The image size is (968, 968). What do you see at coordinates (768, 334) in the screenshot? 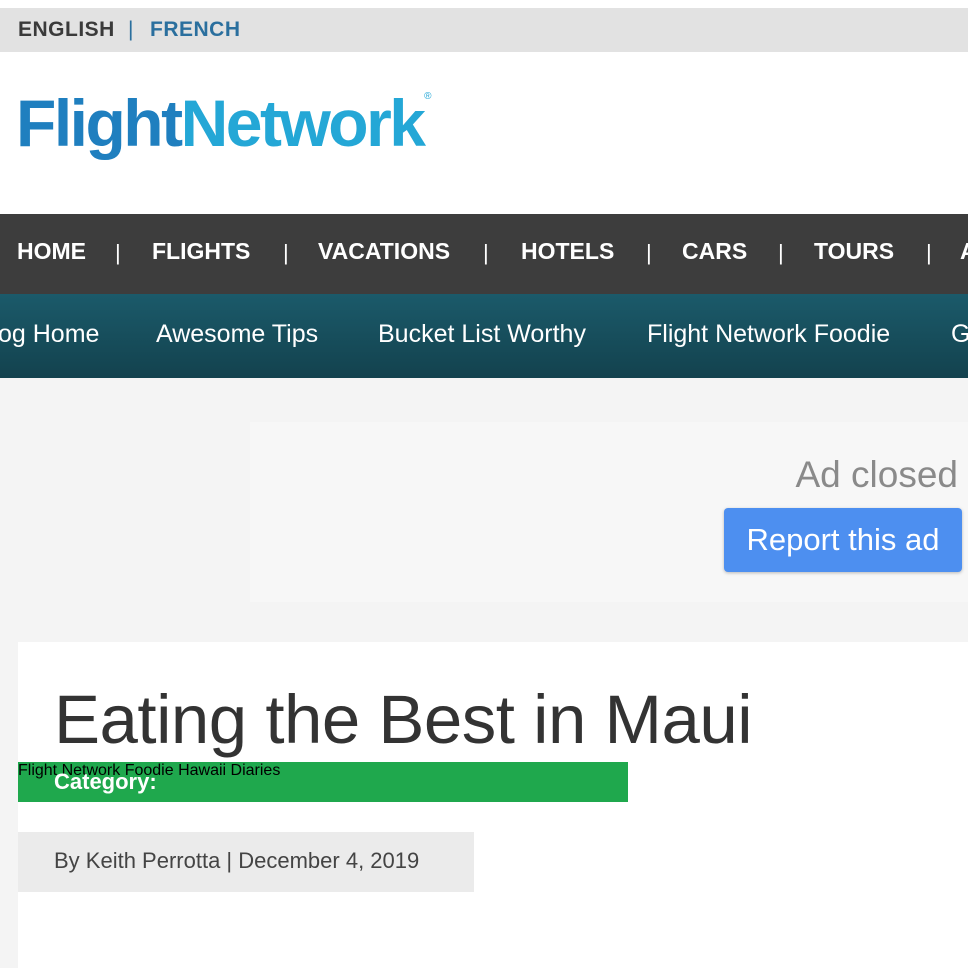
I see `subnav-flight-network-foodie: Flight Network Foodie` at bounding box center [768, 334].